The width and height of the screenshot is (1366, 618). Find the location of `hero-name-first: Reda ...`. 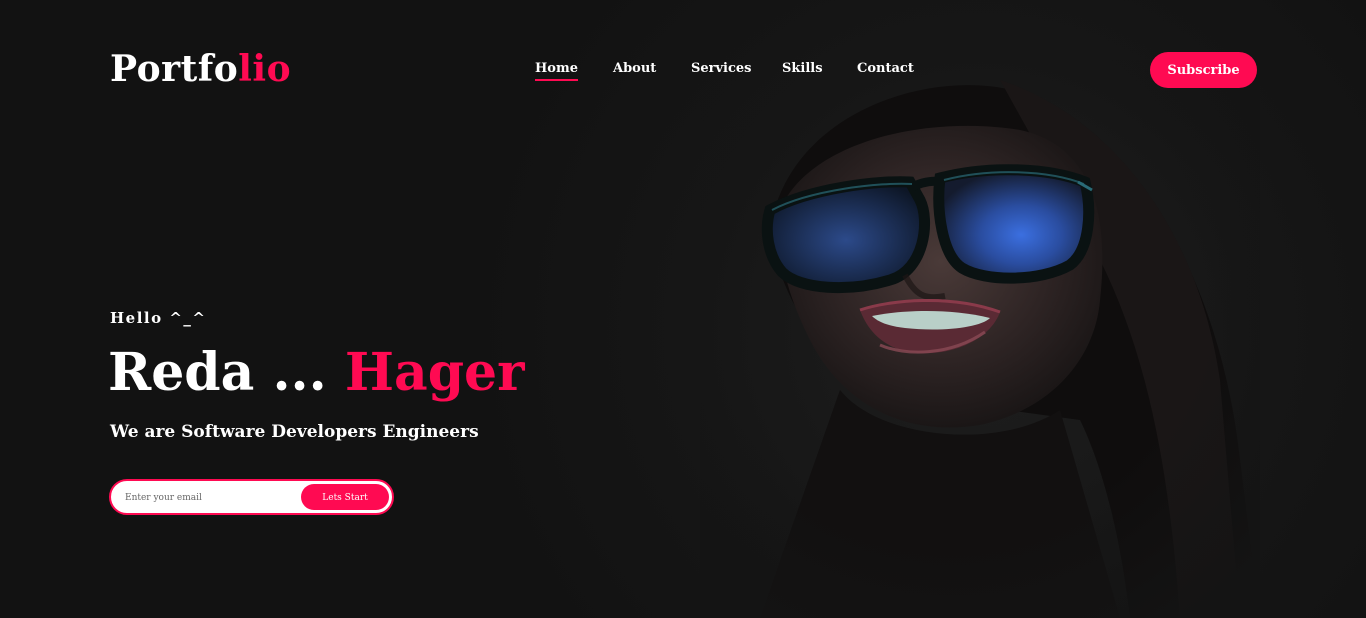

hero-name-first: Reda ... is located at coordinates (217, 372).